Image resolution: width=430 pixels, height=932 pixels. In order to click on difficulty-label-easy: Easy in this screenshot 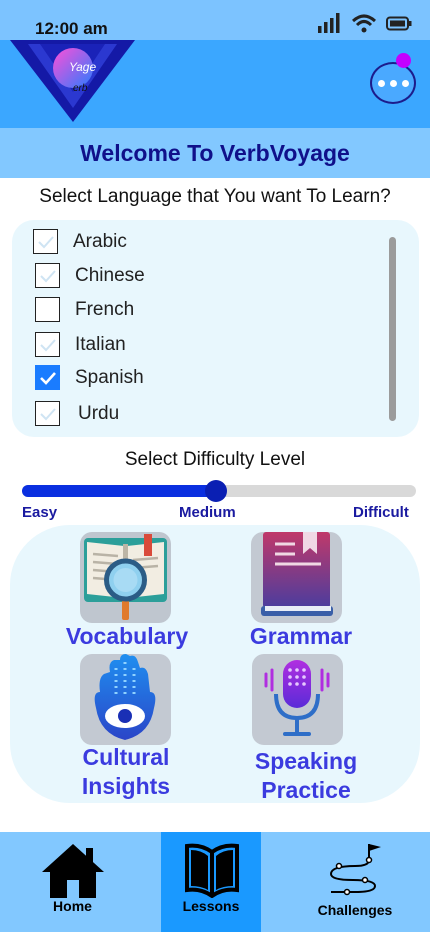, I will do `click(40, 512)`.